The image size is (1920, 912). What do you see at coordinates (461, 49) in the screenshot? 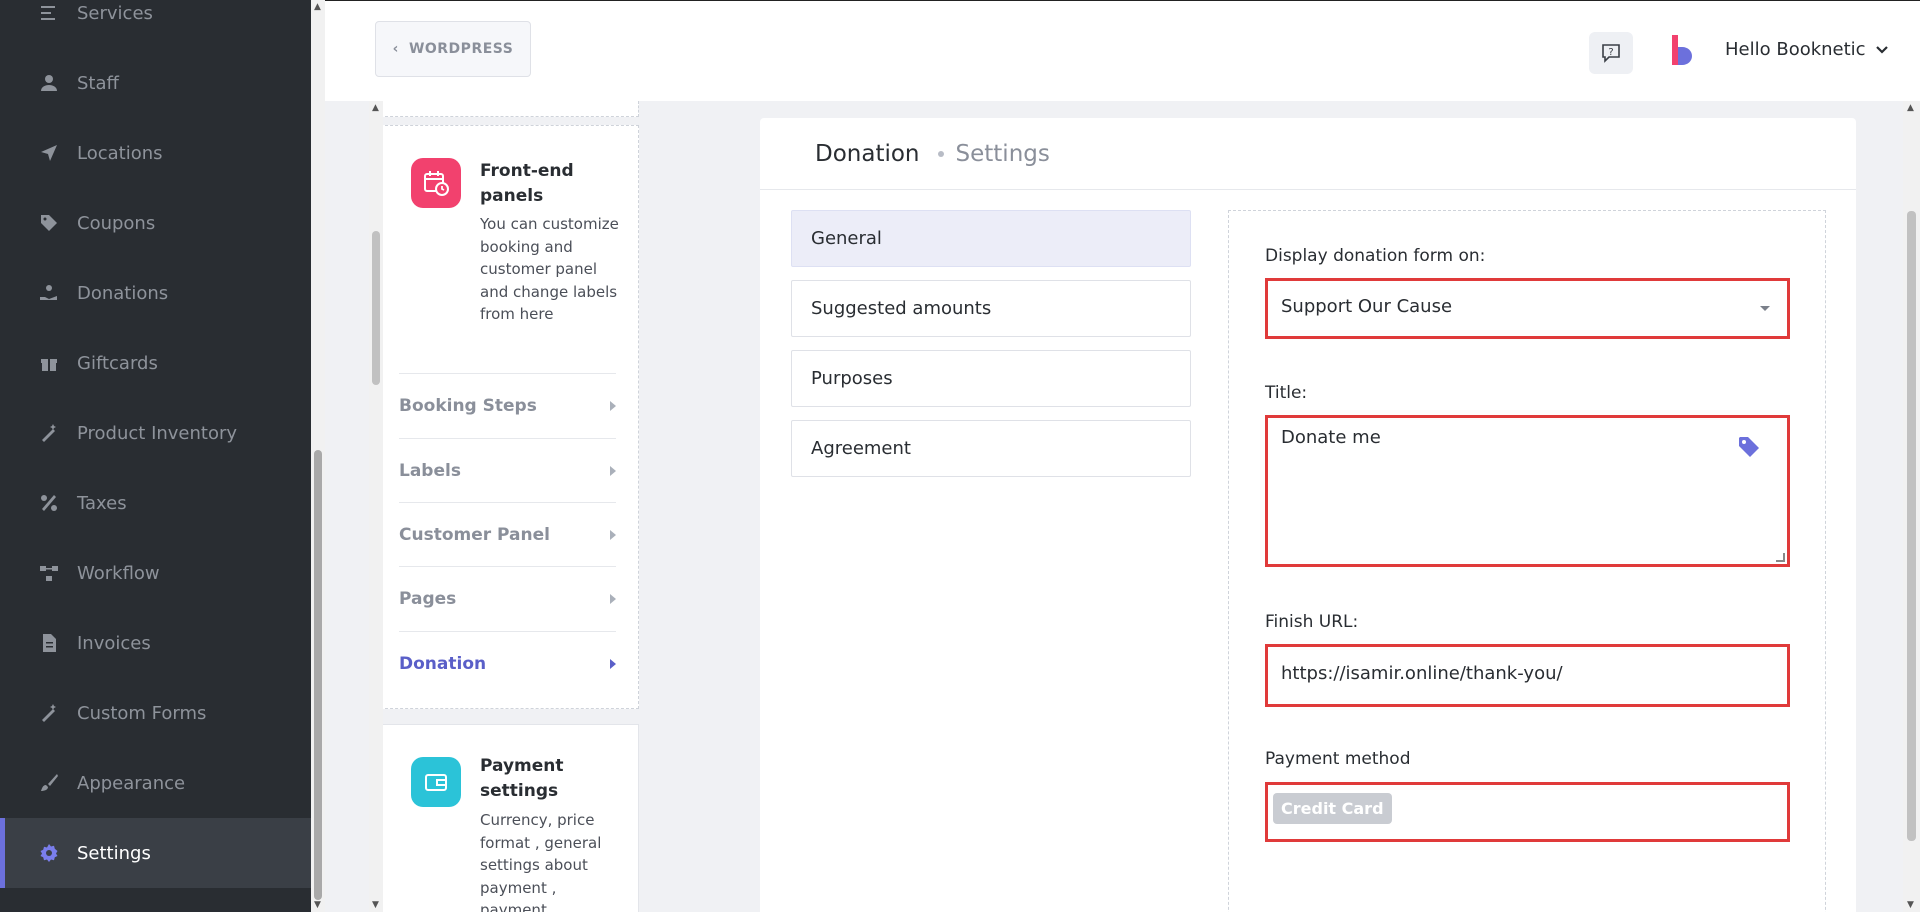
I see `back-button-label: WORDPRESS` at bounding box center [461, 49].